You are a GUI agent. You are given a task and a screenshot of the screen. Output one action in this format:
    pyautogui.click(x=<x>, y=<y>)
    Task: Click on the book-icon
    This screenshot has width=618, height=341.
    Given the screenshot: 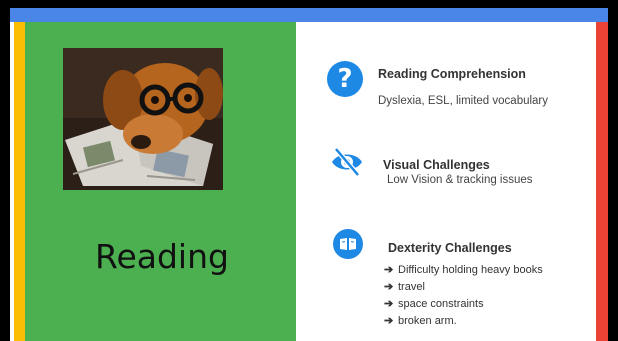 What is the action you would take?
    pyautogui.click(x=348, y=244)
    